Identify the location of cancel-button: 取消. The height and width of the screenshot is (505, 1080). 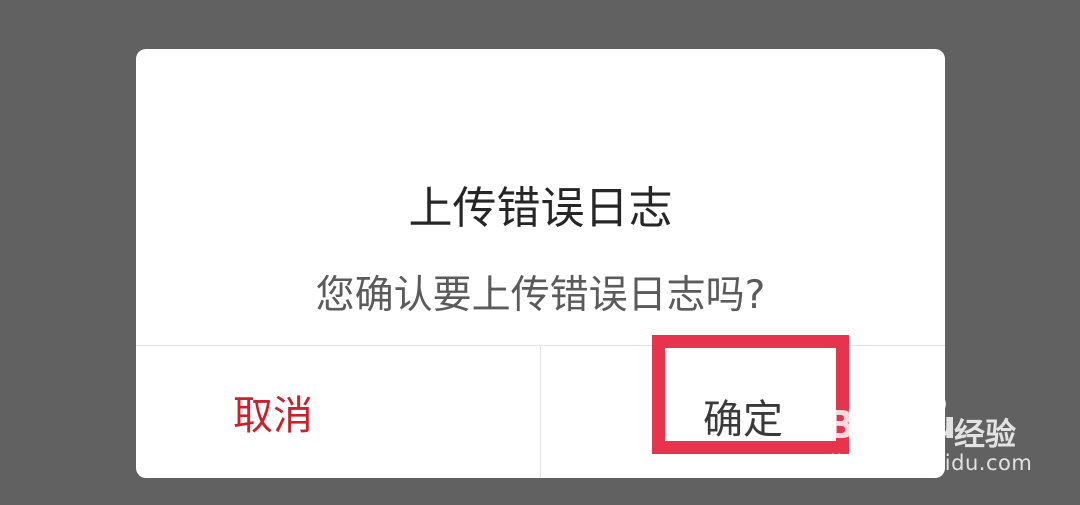
(338, 412).